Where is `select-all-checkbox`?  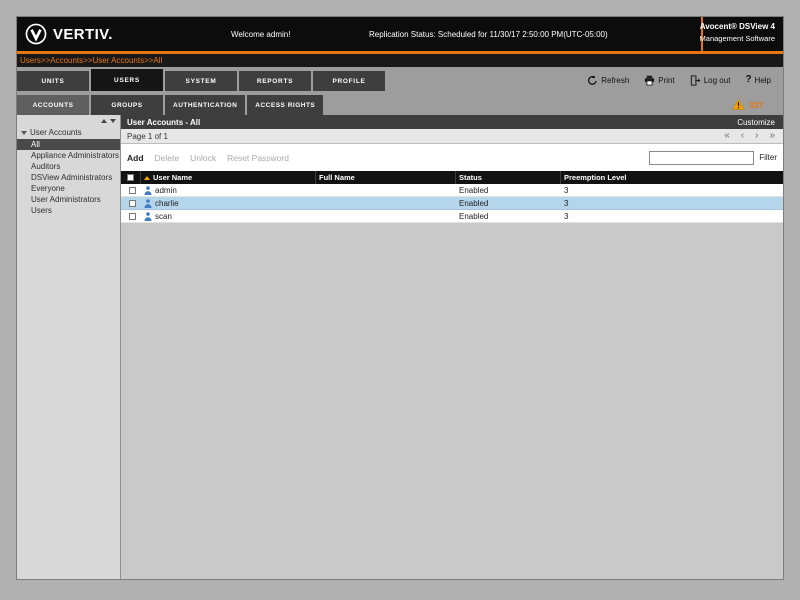
select-all-checkbox is located at coordinates (130, 177).